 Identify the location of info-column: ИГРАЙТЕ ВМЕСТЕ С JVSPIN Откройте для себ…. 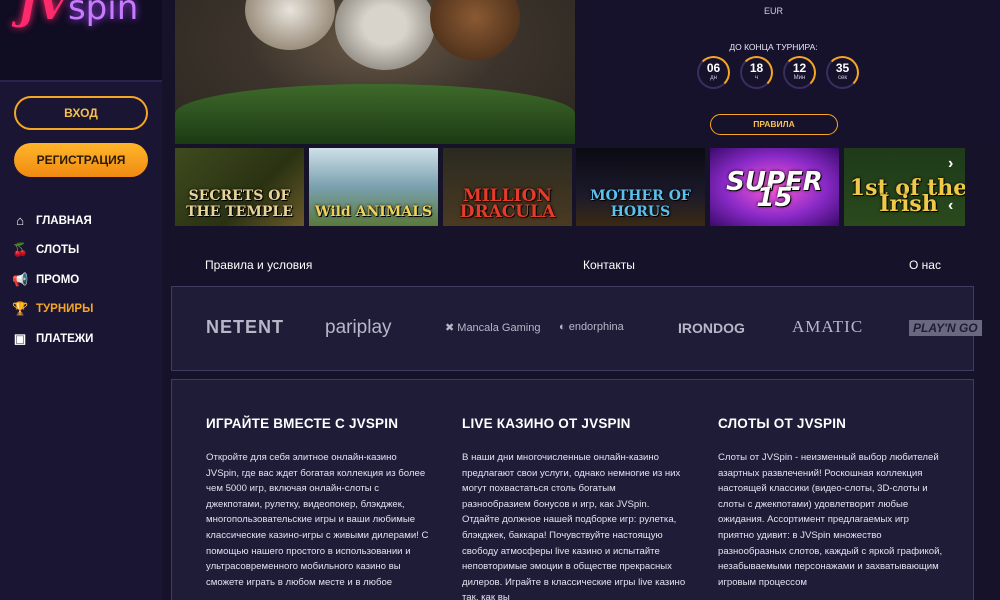
(318, 503).